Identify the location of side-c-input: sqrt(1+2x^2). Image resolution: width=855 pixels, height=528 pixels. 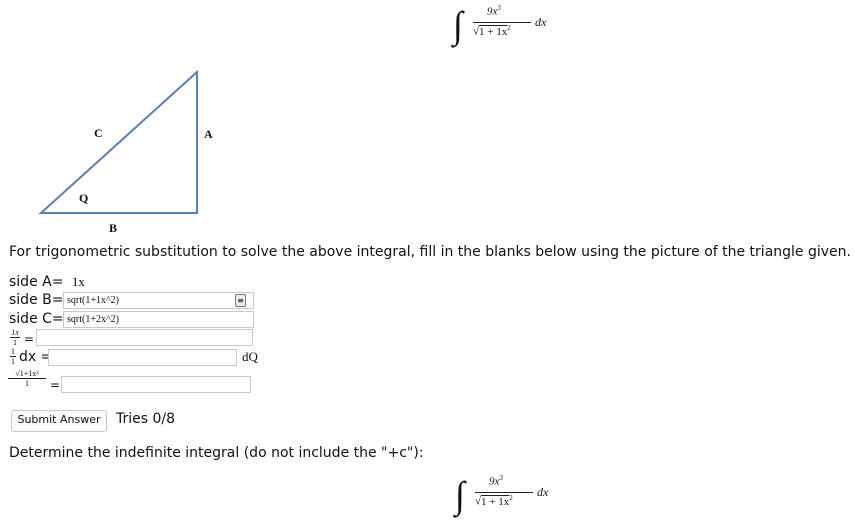
(158, 319).